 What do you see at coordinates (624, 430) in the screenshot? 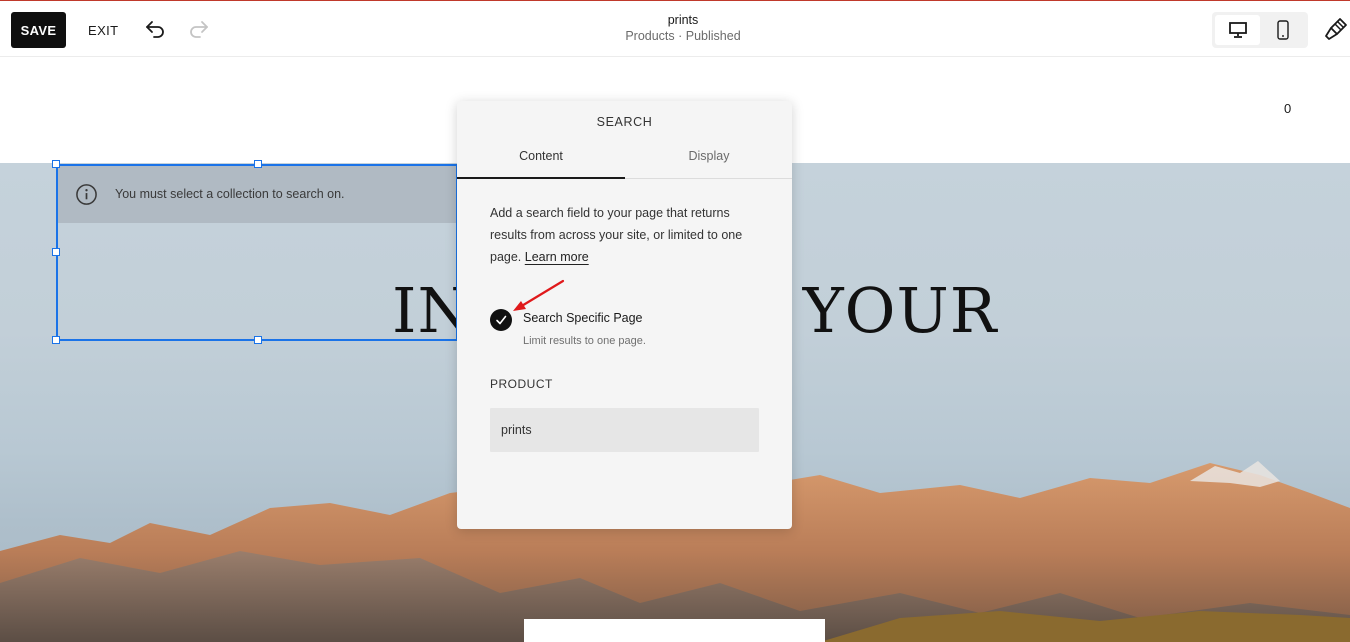
I see `product-select: prints` at bounding box center [624, 430].